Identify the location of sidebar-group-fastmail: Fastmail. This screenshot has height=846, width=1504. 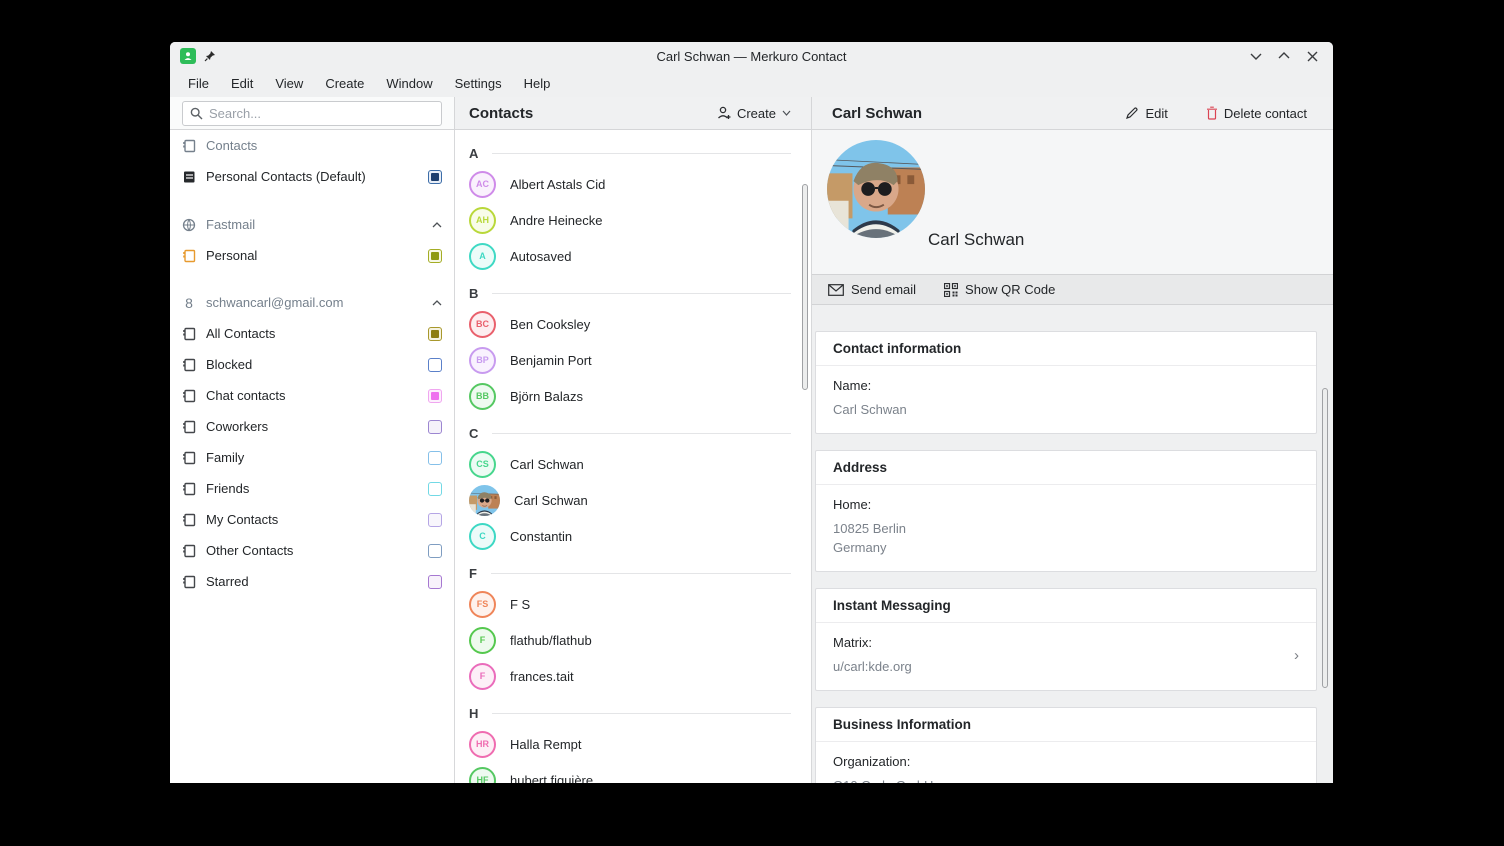
(312, 224).